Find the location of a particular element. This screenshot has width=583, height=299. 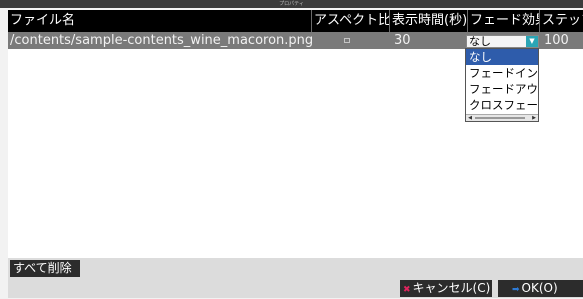

table-header: ファイル名 アスペクト比 表示時間(秒) フェード効果 ステップ is located at coordinates (295, 21).